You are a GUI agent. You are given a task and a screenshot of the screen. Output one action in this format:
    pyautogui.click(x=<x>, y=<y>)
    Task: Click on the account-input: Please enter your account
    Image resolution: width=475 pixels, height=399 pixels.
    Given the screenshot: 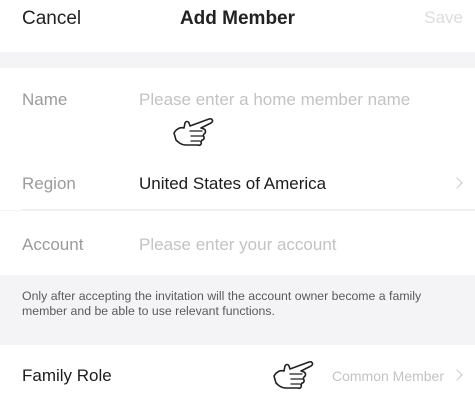 What is the action you would take?
    pyautogui.click(x=238, y=245)
    